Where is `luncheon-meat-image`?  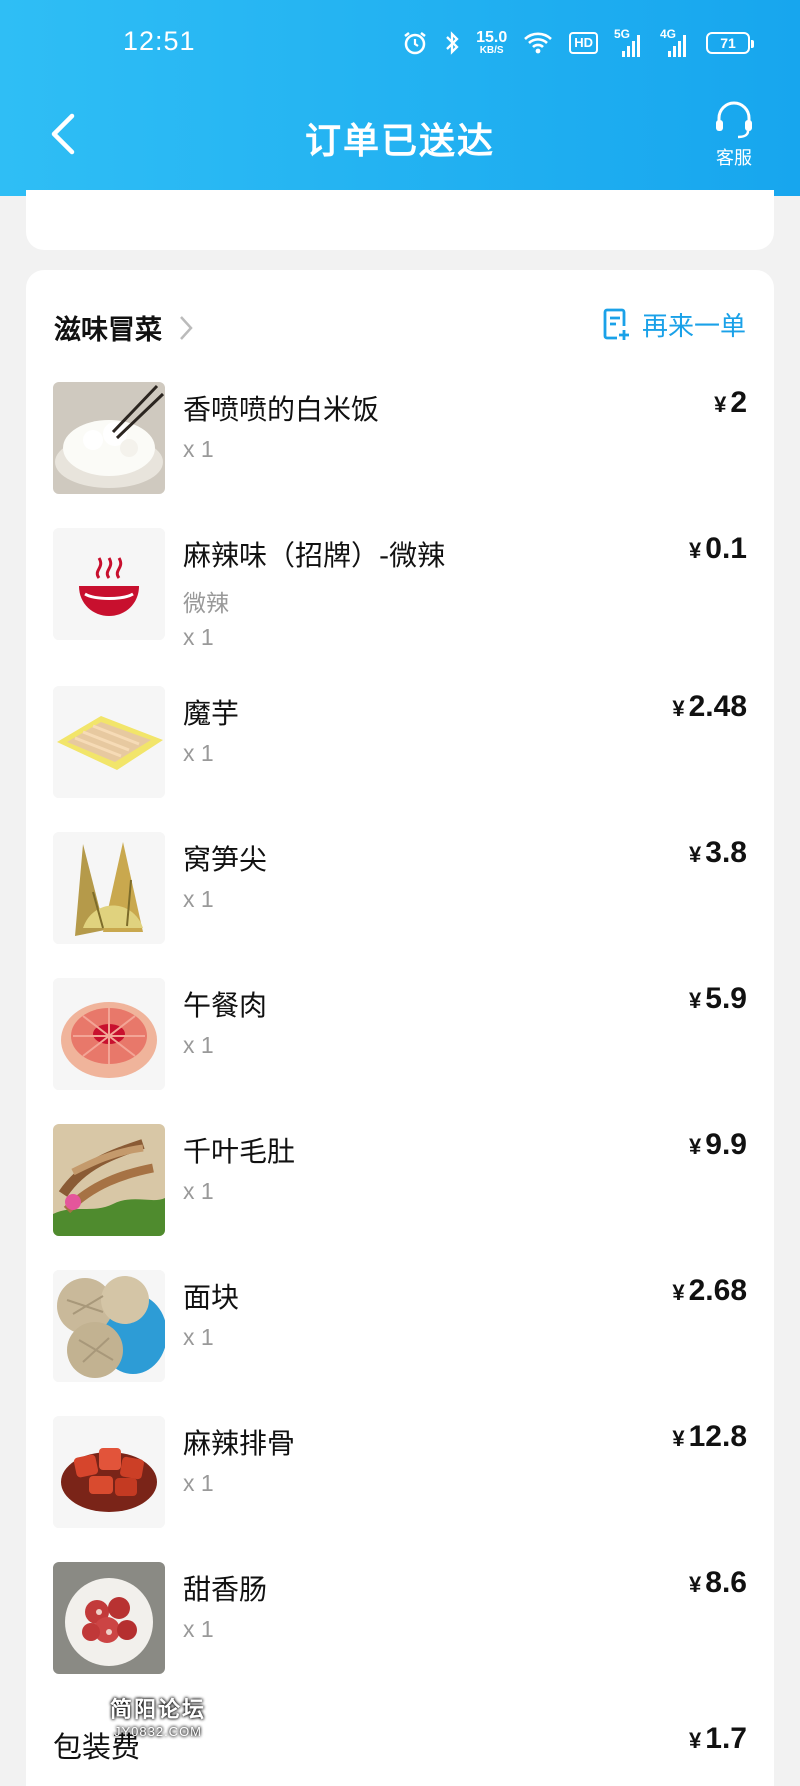 luncheon-meat-image is located at coordinates (109, 1034).